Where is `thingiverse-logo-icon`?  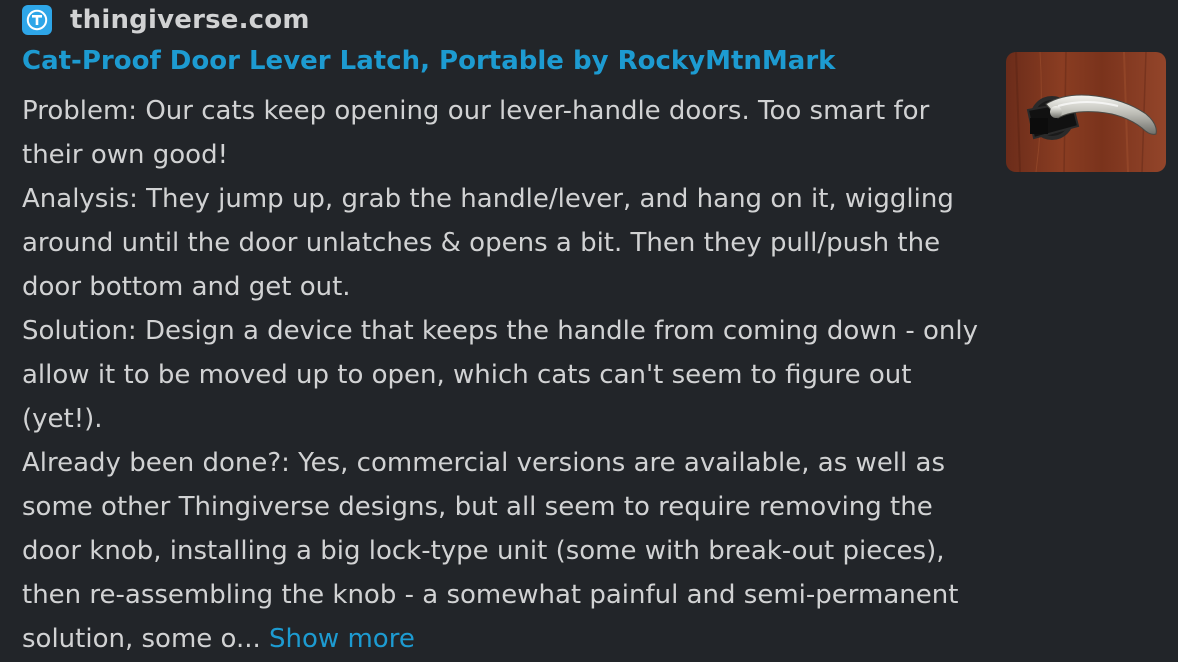
thingiverse-logo-icon is located at coordinates (37, 20).